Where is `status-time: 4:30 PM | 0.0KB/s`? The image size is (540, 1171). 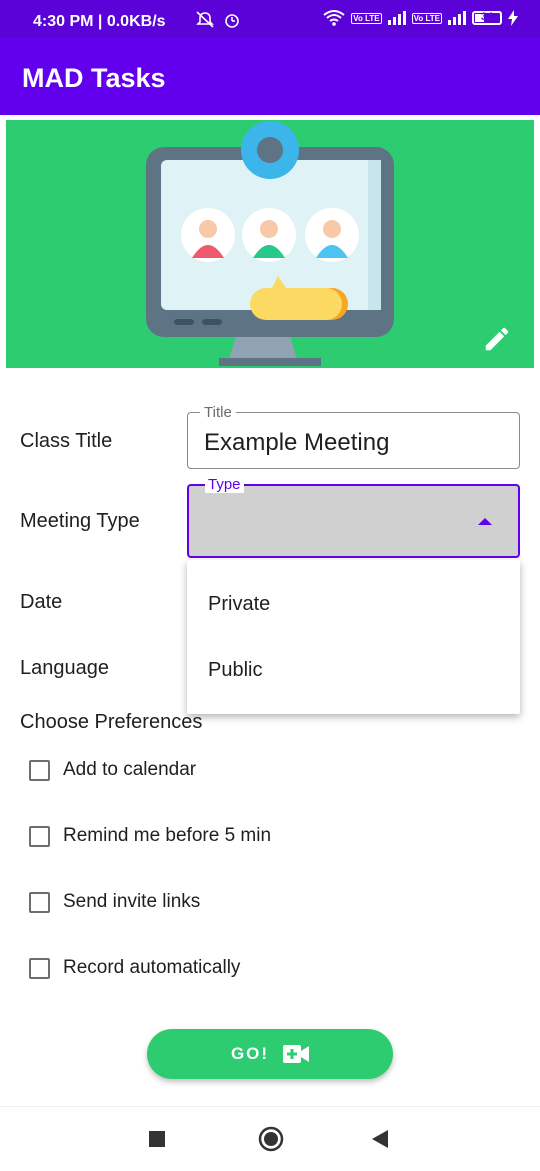 status-time: 4:30 PM | 0.0KB/s is located at coordinates (99, 21).